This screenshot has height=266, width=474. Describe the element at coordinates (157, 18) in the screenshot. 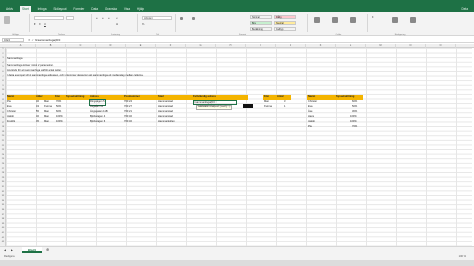

I see `number-format-select: Allmänt` at that location.